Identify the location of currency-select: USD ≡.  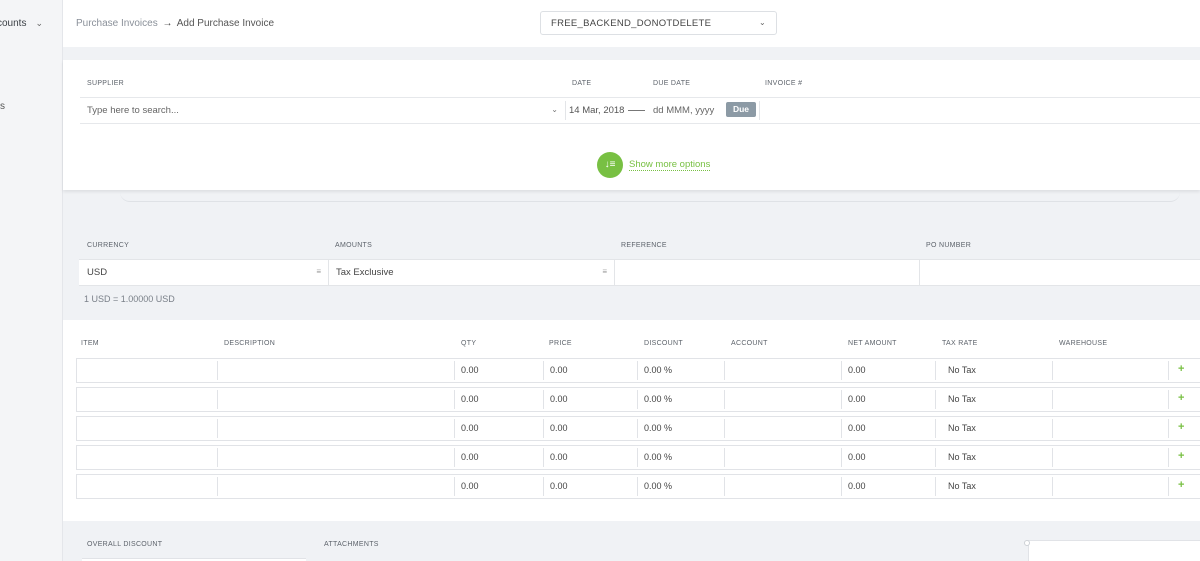
(203, 272).